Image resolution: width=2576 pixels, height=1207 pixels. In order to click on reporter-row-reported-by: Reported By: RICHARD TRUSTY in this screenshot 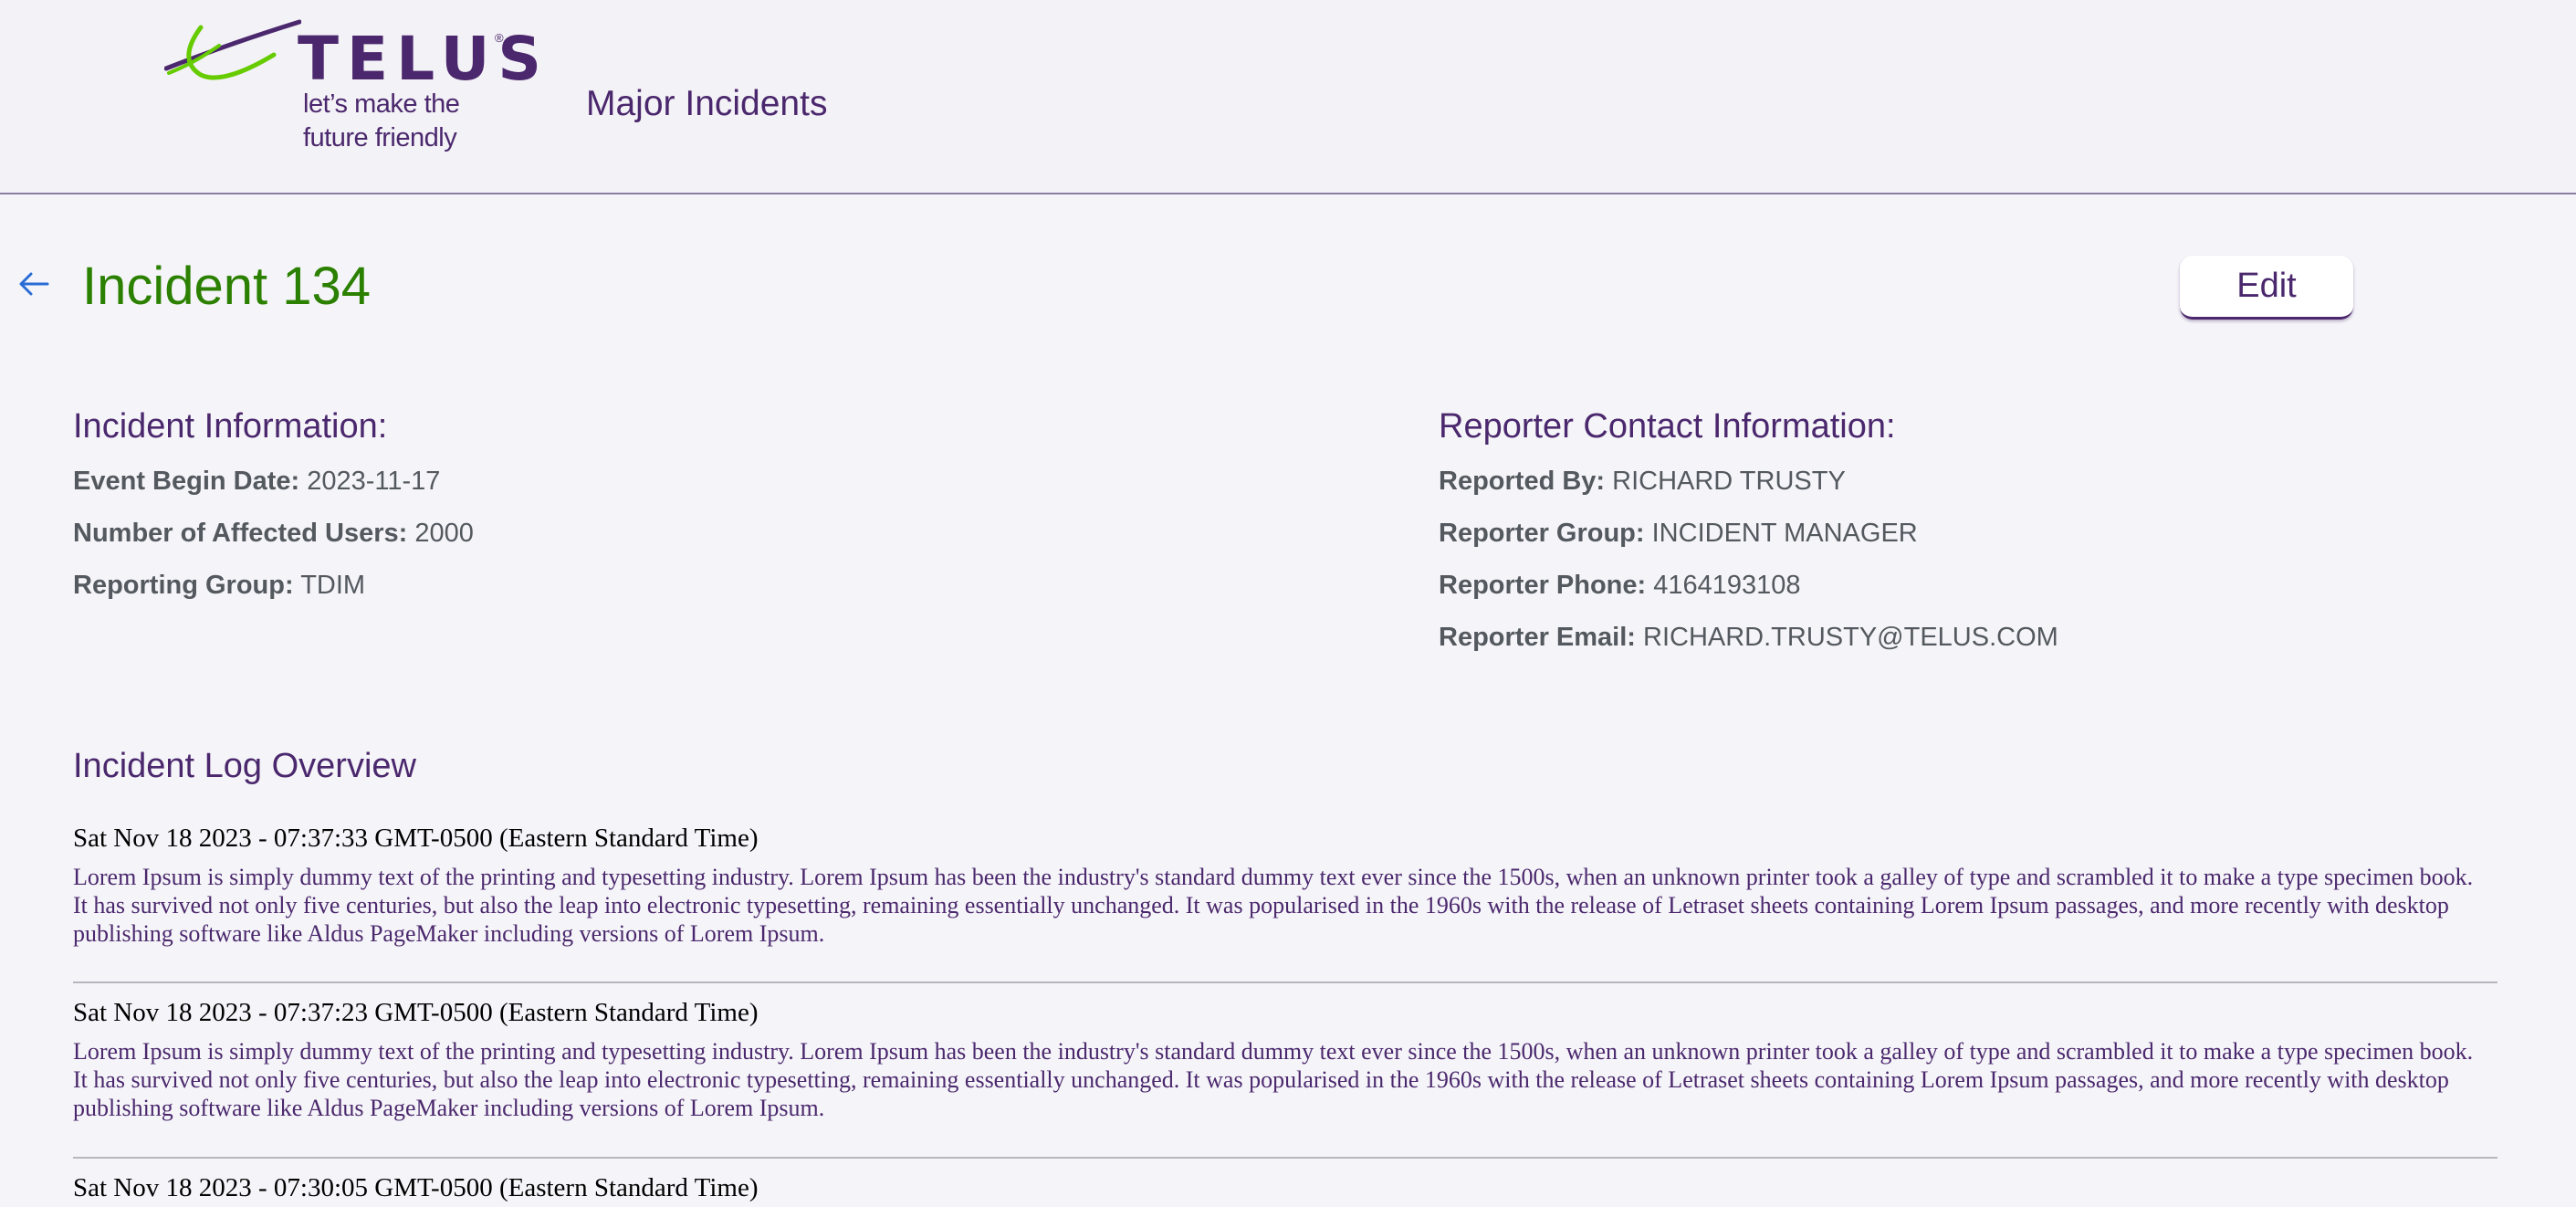, I will do `click(1642, 482)`.